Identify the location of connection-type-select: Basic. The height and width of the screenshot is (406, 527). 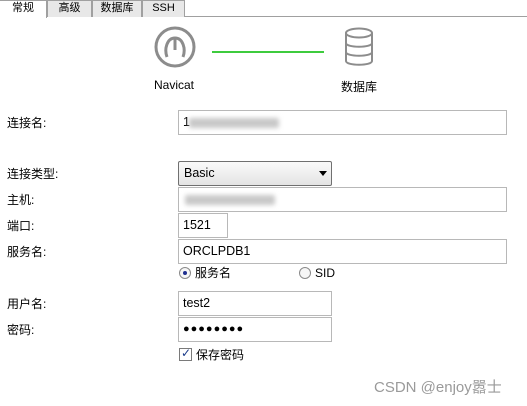
(255, 173).